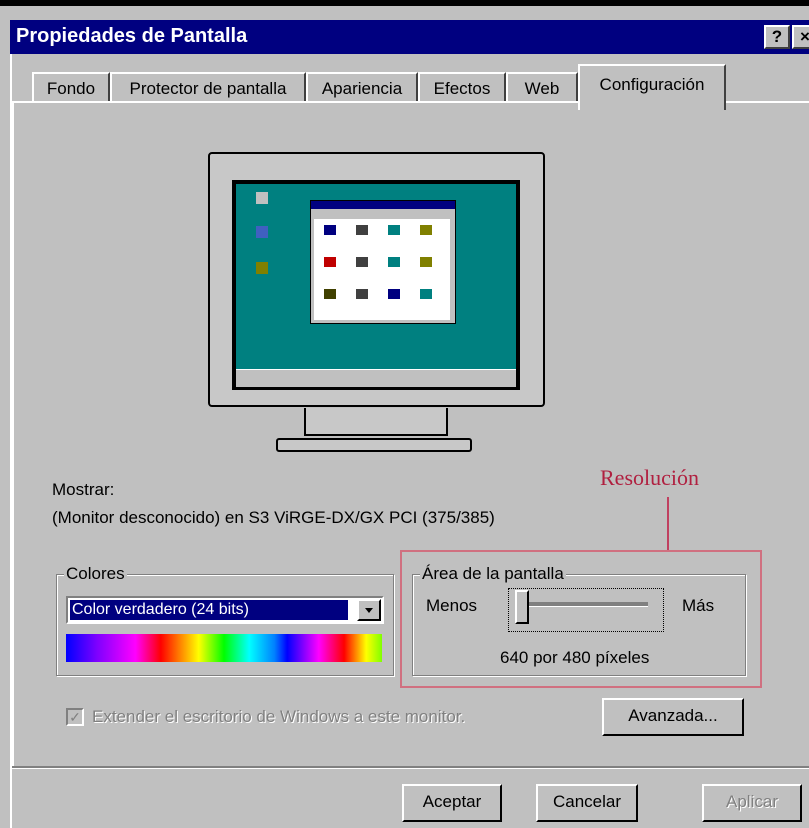 The height and width of the screenshot is (828, 809). What do you see at coordinates (698, 605) in the screenshot?
I see `resolution-max-label: Más` at bounding box center [698, 605].